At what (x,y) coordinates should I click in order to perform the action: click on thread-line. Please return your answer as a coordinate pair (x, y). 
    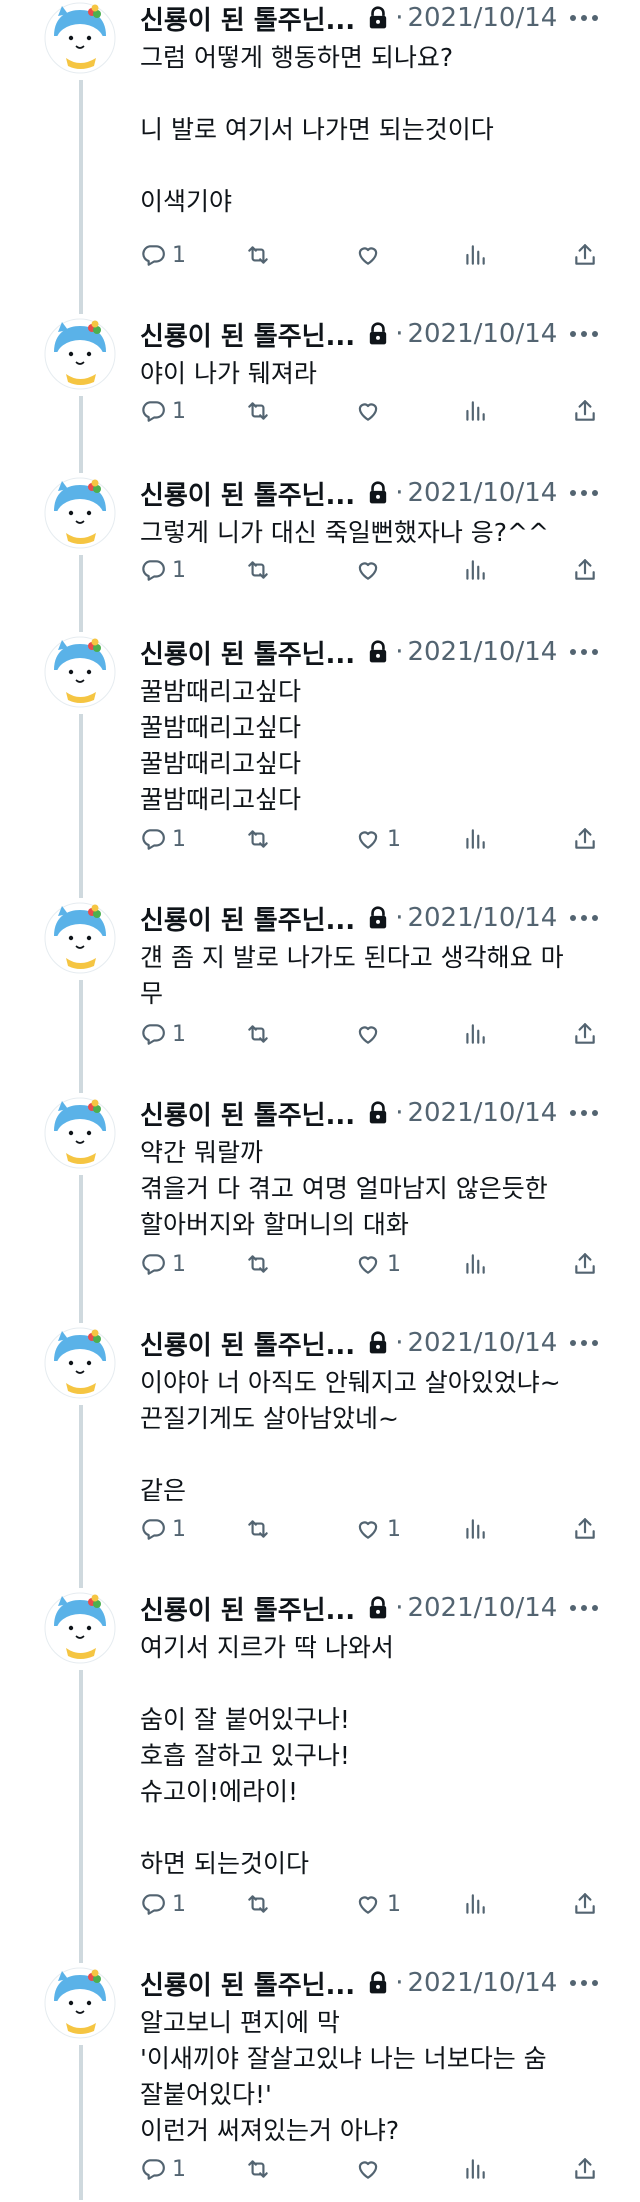
    Looking at the image, I should click on (81, 1036).